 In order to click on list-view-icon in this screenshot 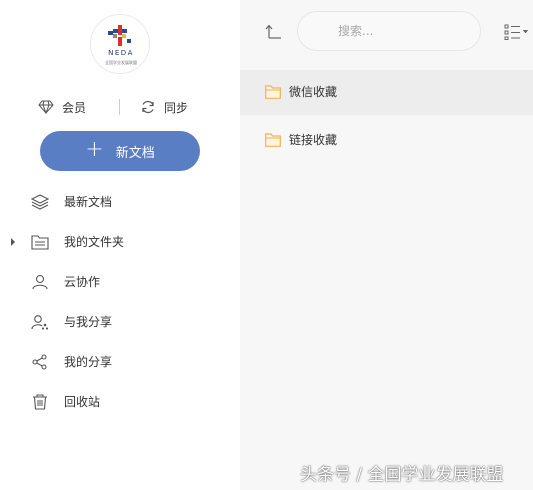, I will do `click(517, 32)`.